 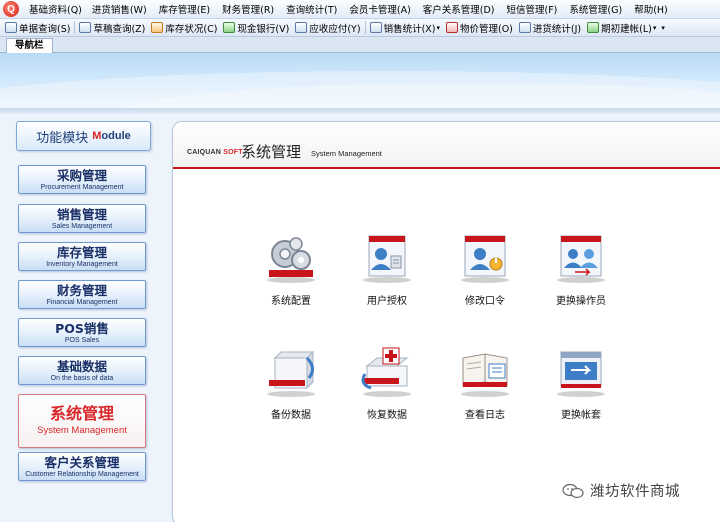 What do you see at coordinates (291, 260) in the screenshot?
I see `gears-icon` at bounding box center [291, 260].